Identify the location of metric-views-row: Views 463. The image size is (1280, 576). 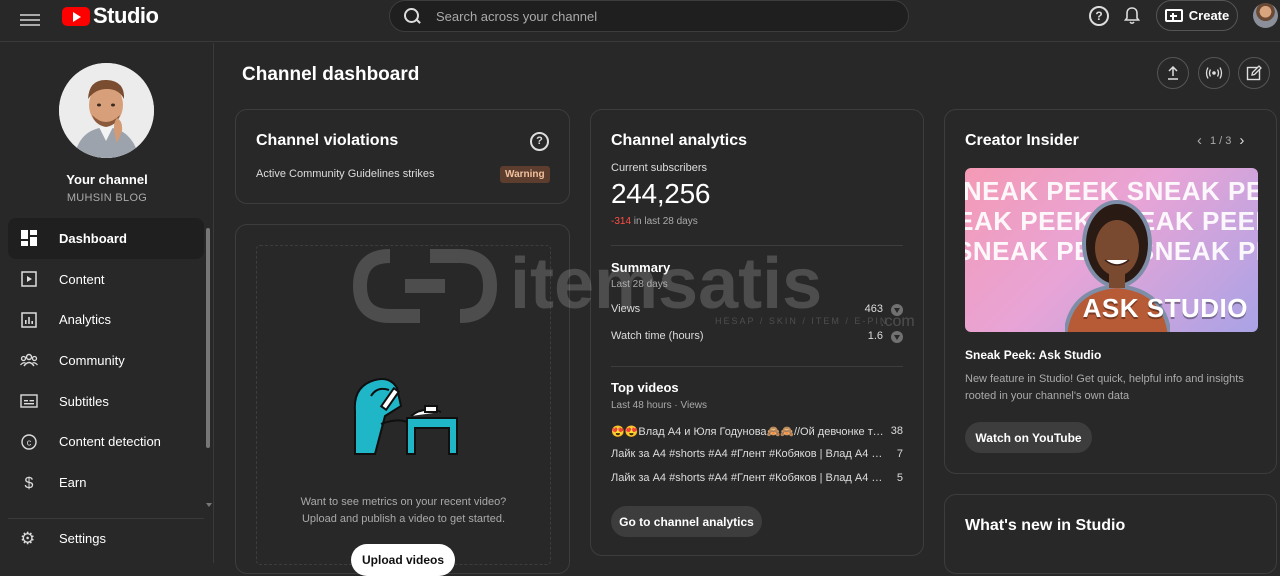
(757, 311).